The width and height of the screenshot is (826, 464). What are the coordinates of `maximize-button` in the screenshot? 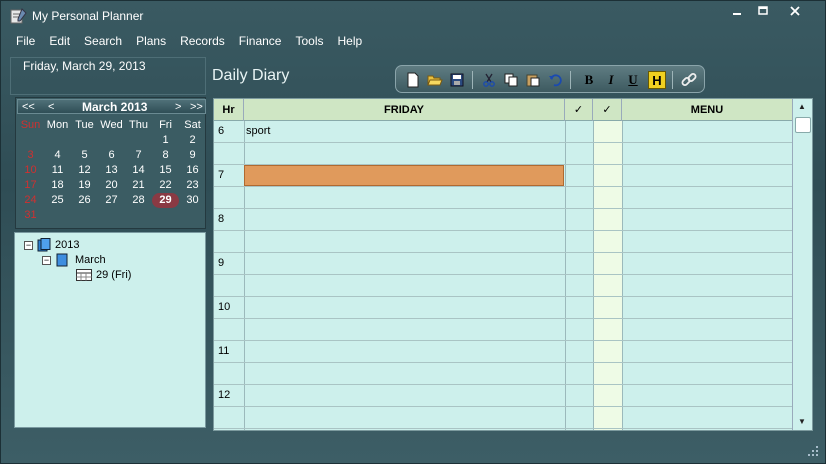 It's located at (763, 11).